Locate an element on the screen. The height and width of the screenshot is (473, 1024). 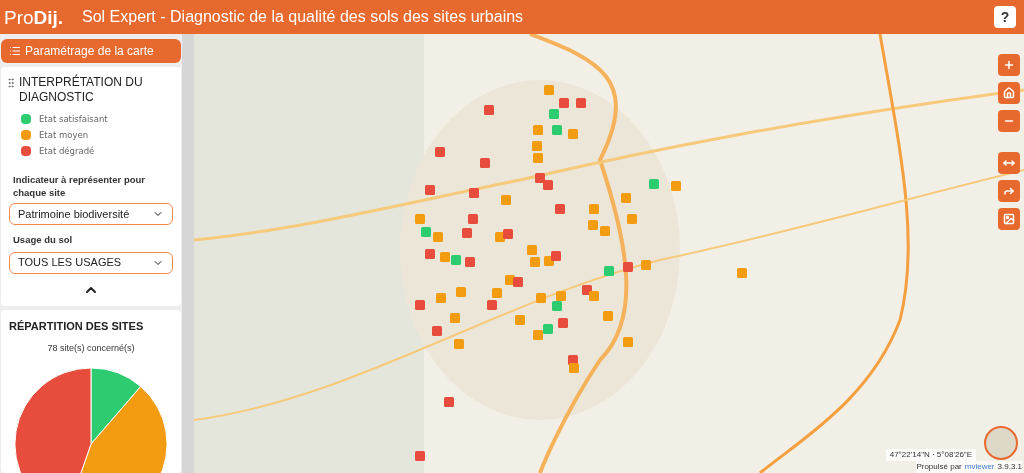
mviewer-link: mviewer is located at coordinates (979, 467).